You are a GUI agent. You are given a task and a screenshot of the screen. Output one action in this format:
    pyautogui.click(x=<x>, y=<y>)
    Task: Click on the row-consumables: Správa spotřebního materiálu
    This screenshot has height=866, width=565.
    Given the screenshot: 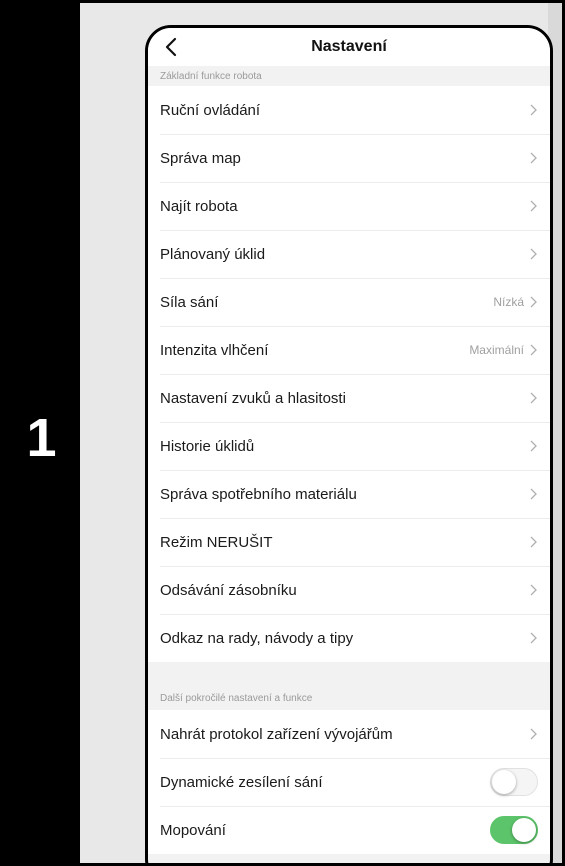 What is the action you would take?
    pyautogui.click(x=349, y=494)
    